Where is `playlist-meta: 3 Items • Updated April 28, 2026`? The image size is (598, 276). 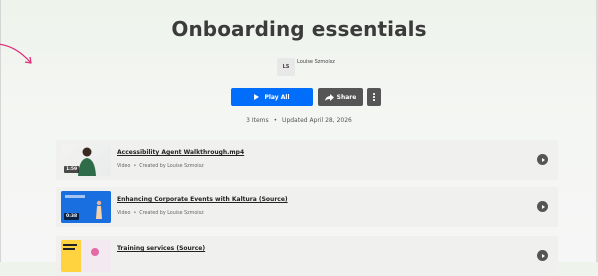 playlist-meta: 3 Items • Updated April 28, 2026 is located at coordinates (299, 120).